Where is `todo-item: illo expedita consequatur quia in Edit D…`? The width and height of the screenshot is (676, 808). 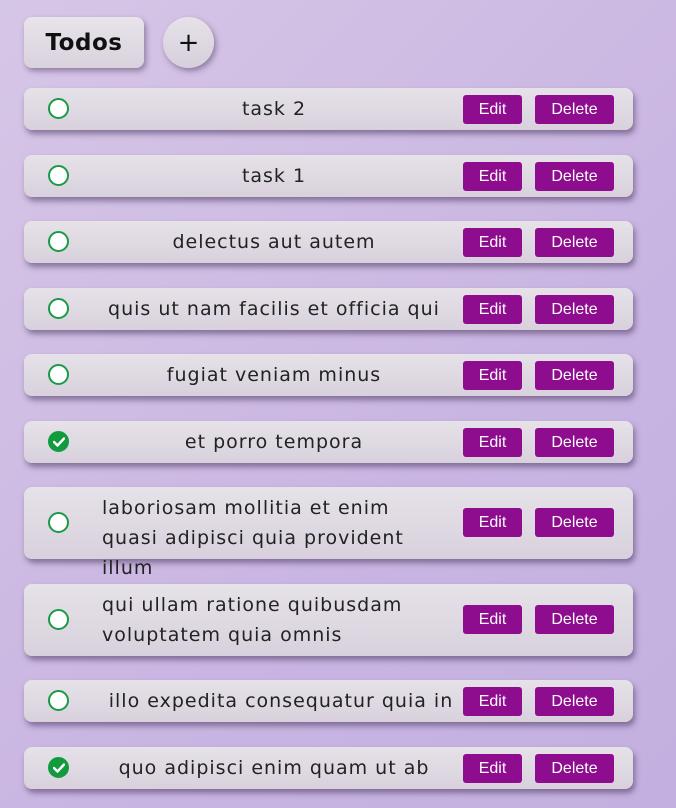 todo-item: illo expedita consequatur quia in Edit D… is located at coordinates (328, 701).